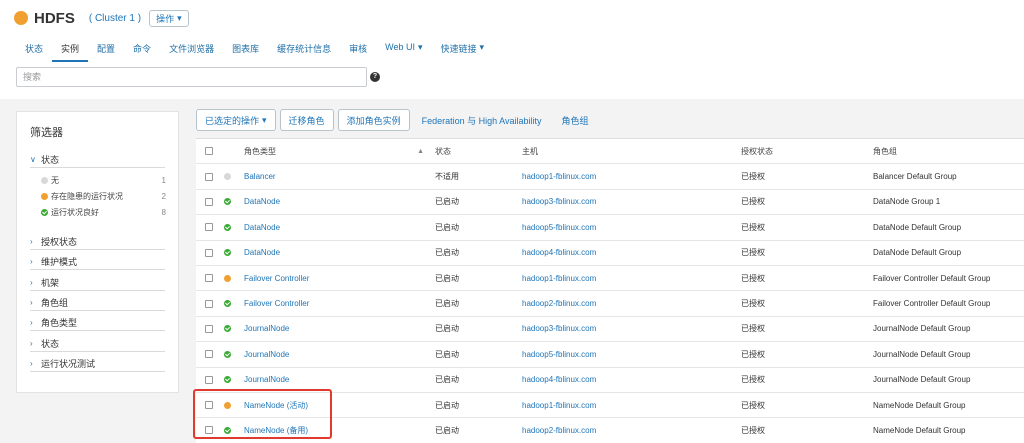 This screenshot has width=1024, height=443. I want to click on status-cell: 已启动, so click(447, 202).